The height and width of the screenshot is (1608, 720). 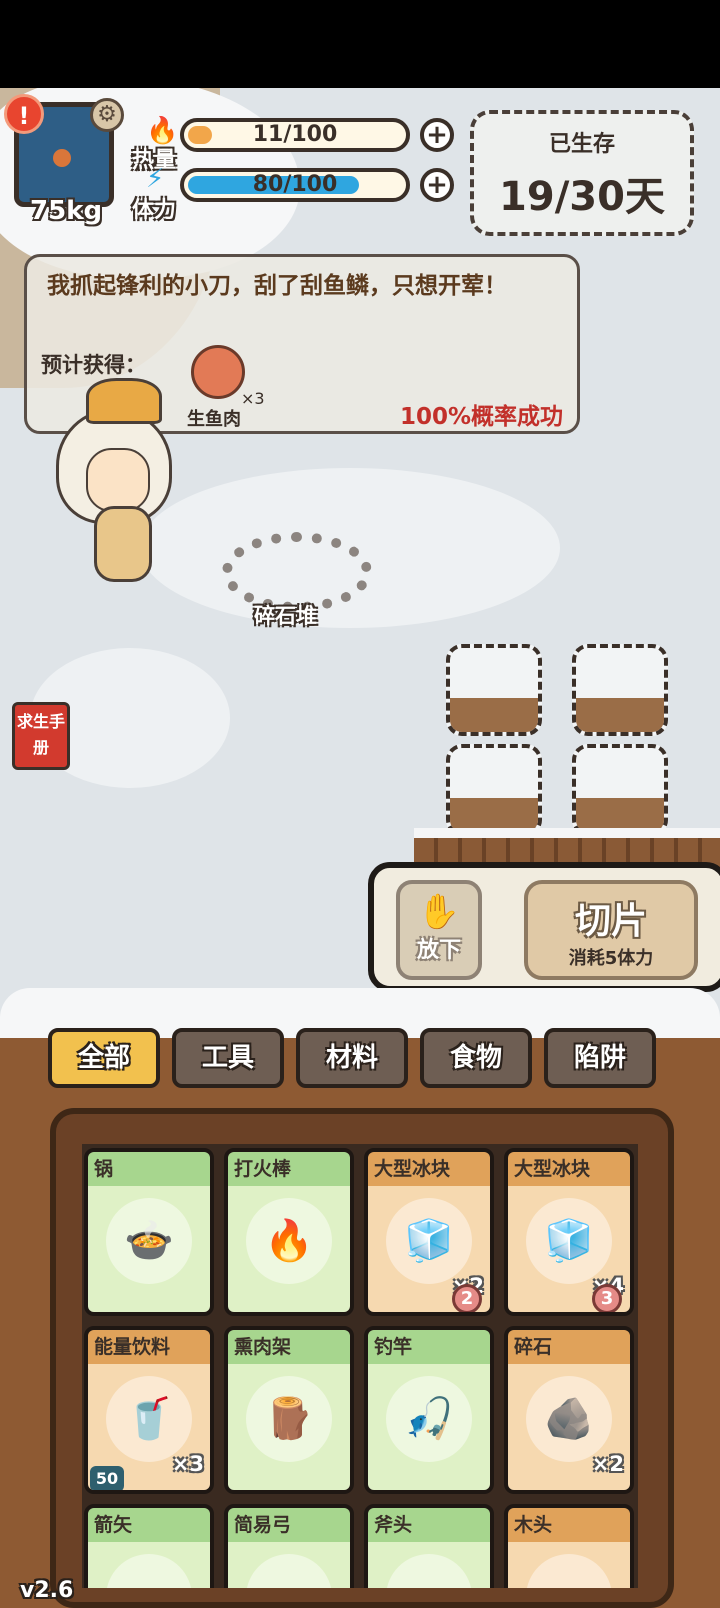 I want to click on inventory-item: 能量饮料 🥤 ×3 50, so click(x=149, y=1410).